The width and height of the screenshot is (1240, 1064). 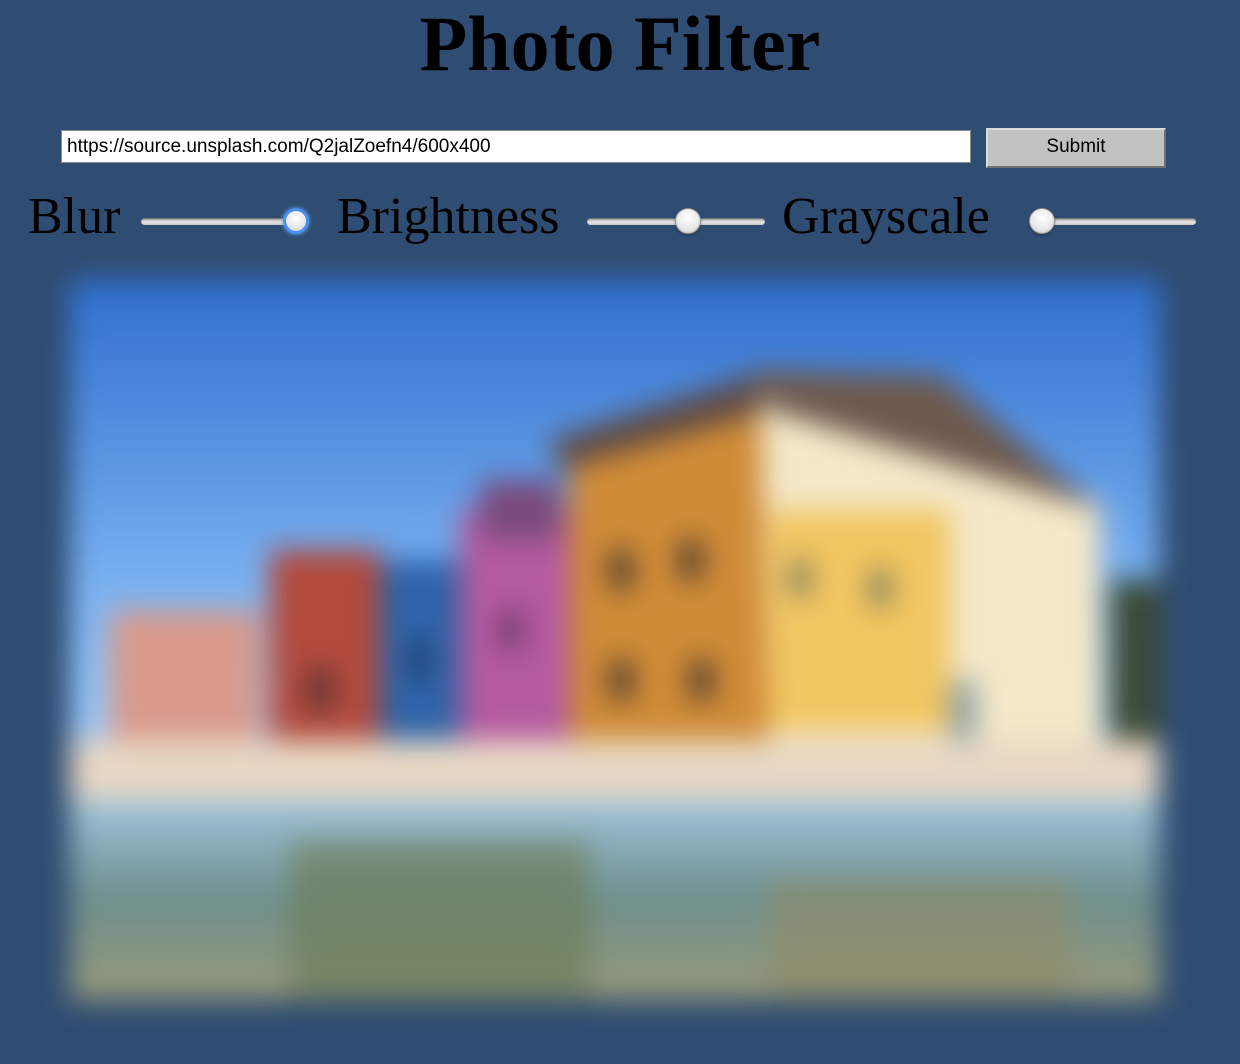 I want to click on grayscale-slider-thumb, so click(x=1042, y=221).